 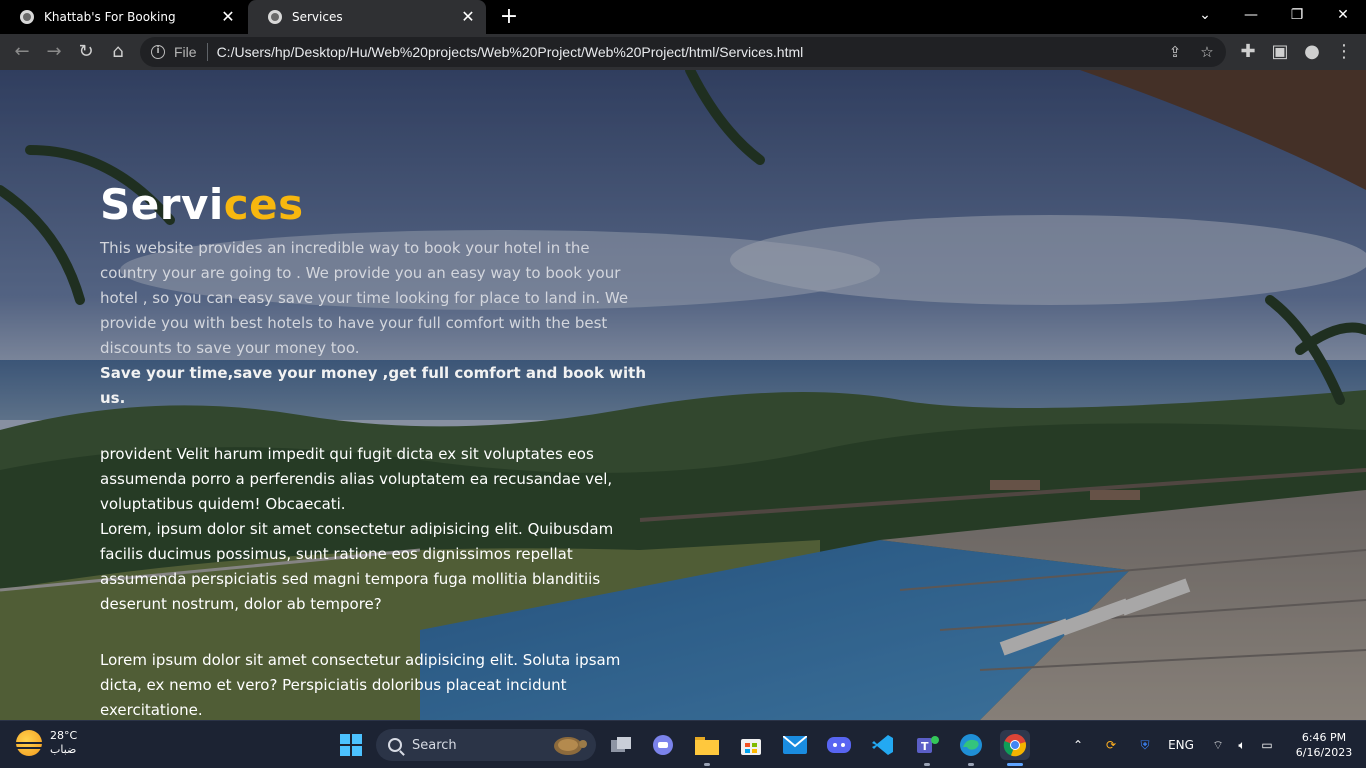 I want to click on file-explorer-icon, so click(x=707, y=748).